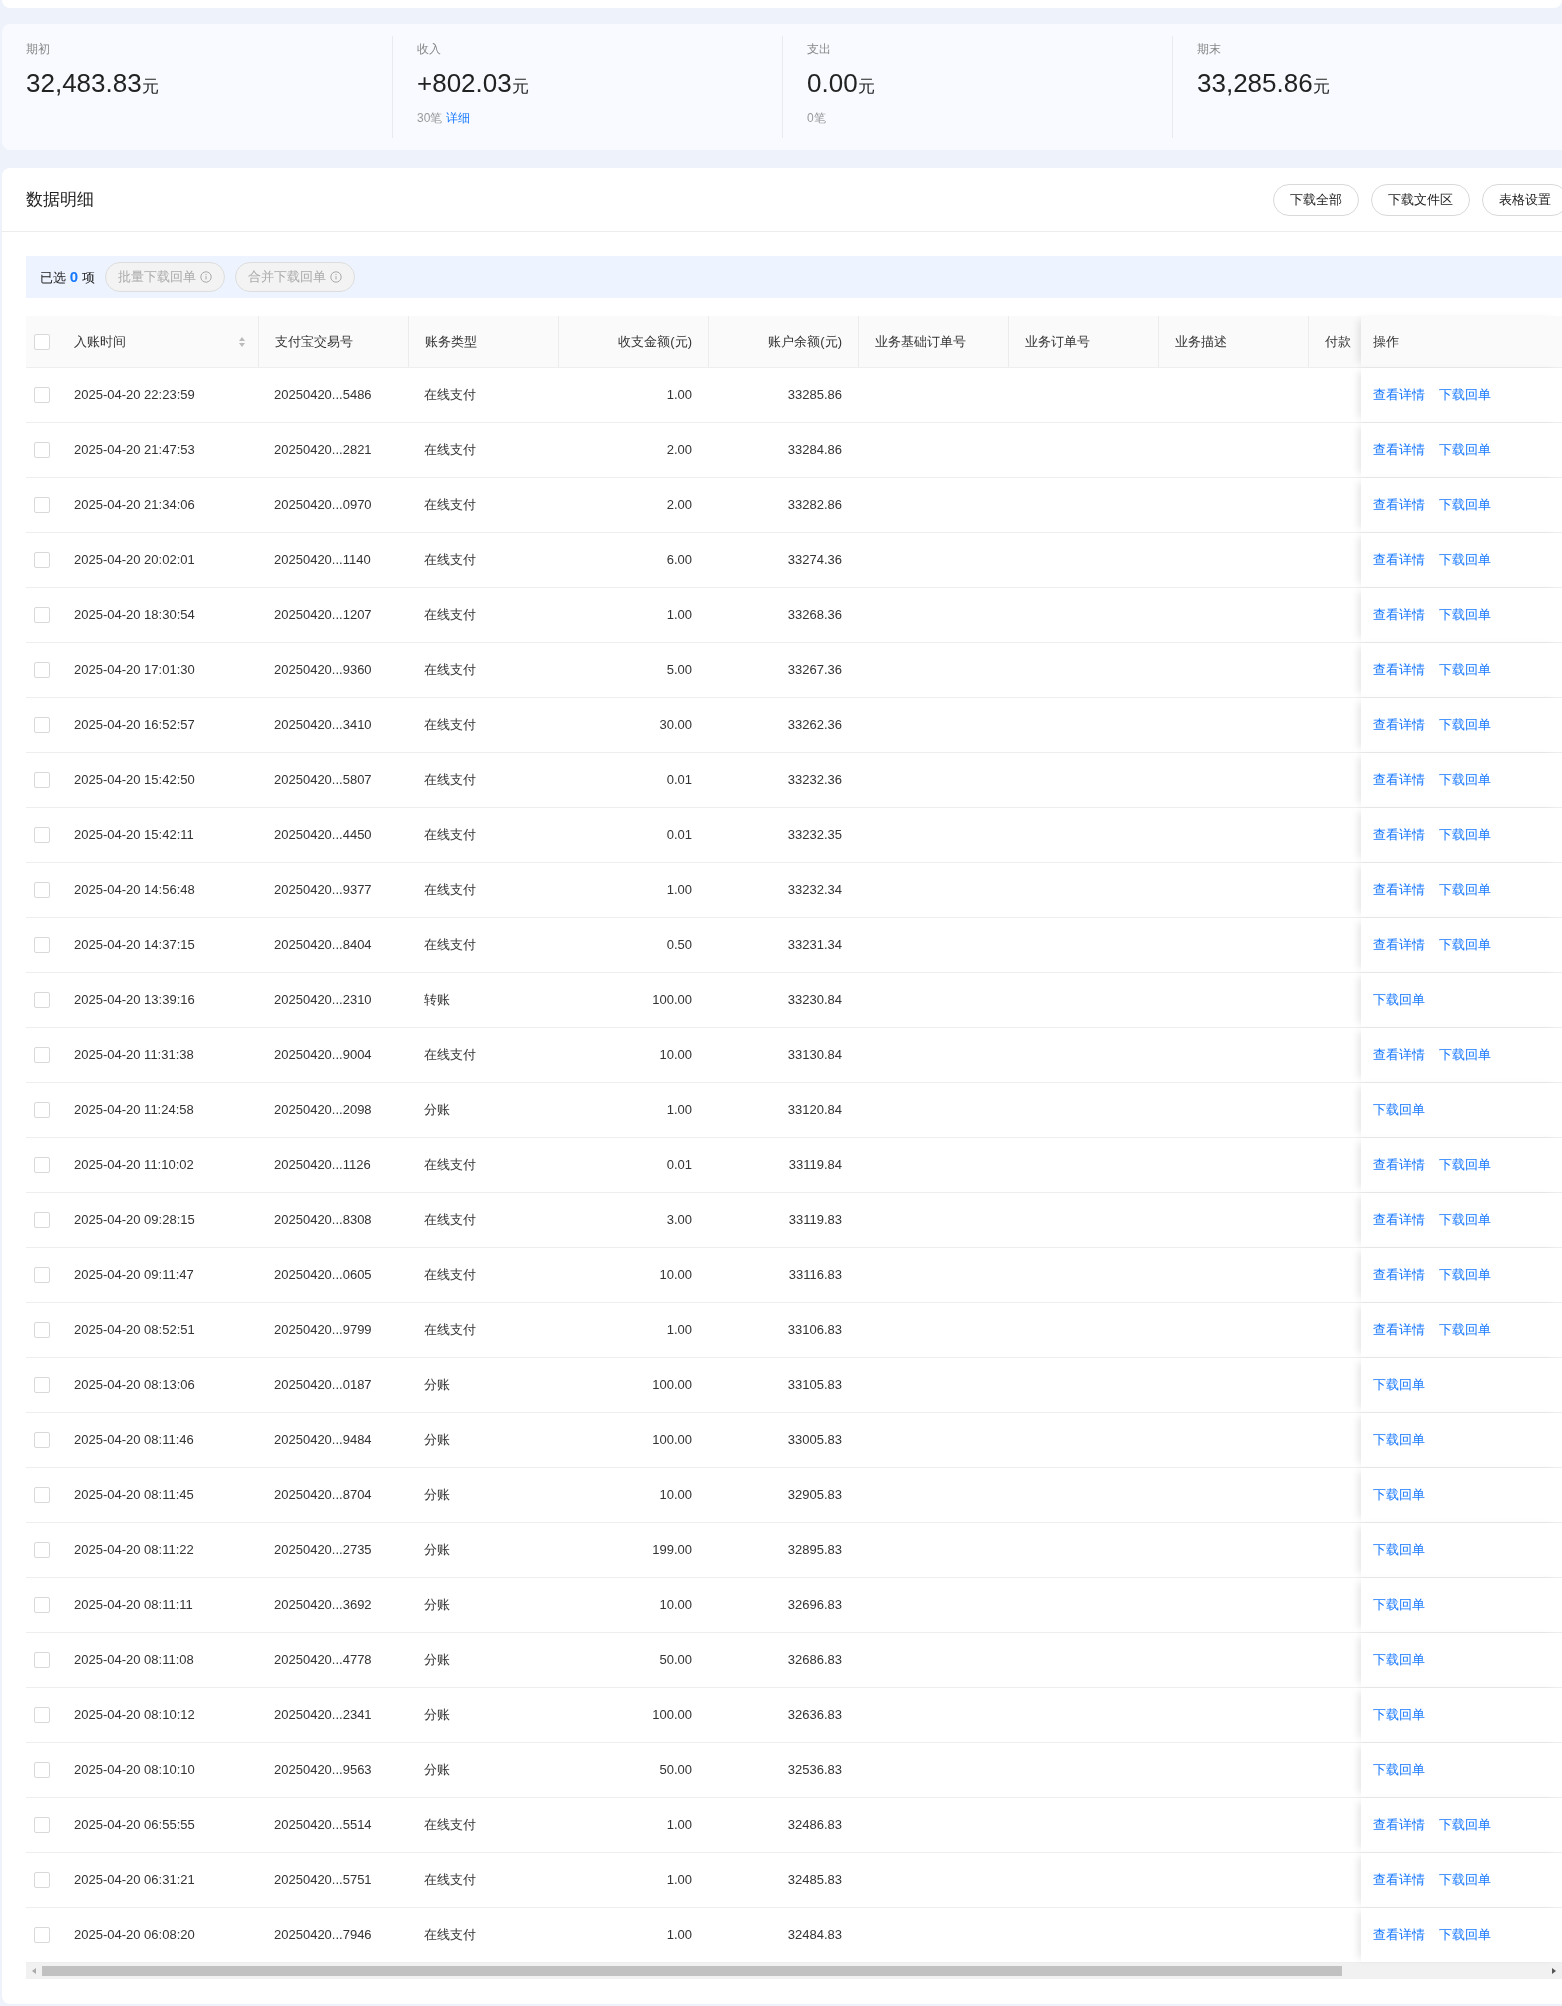 The image size is (1562, 2006). Describe the element at coordinates (1083, 341) in the screenshot. I see `column-header: 业务订单号` at that location.